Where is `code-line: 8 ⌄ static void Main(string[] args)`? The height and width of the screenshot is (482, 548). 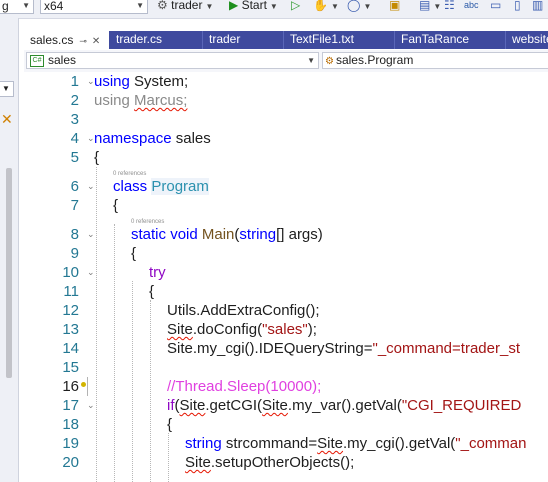
code-line: 8 ⌄ static void Main(string[] args) is located at coordinates (286, 234).